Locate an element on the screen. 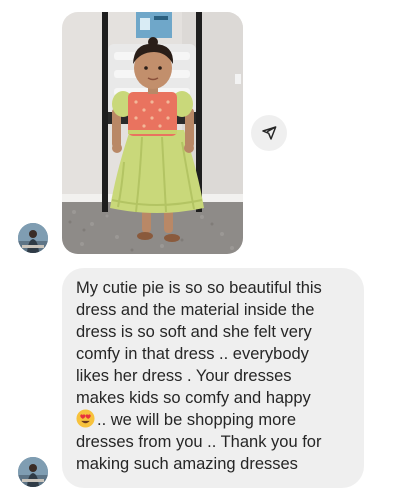 The image size is (415, 500). message-line-7: .. we will be shopping more is located at coordinates (197, 420).